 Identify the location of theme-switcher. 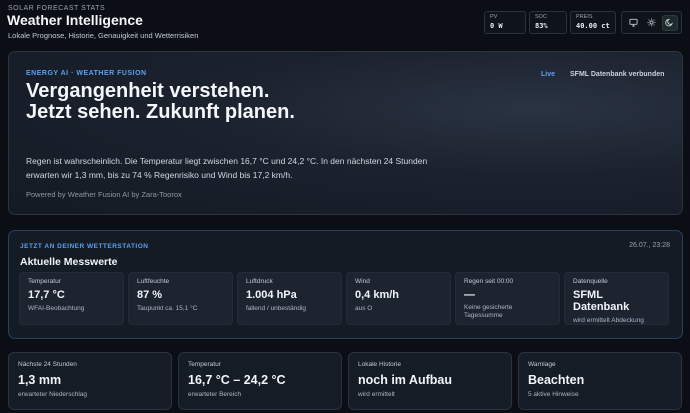
(651, 22).